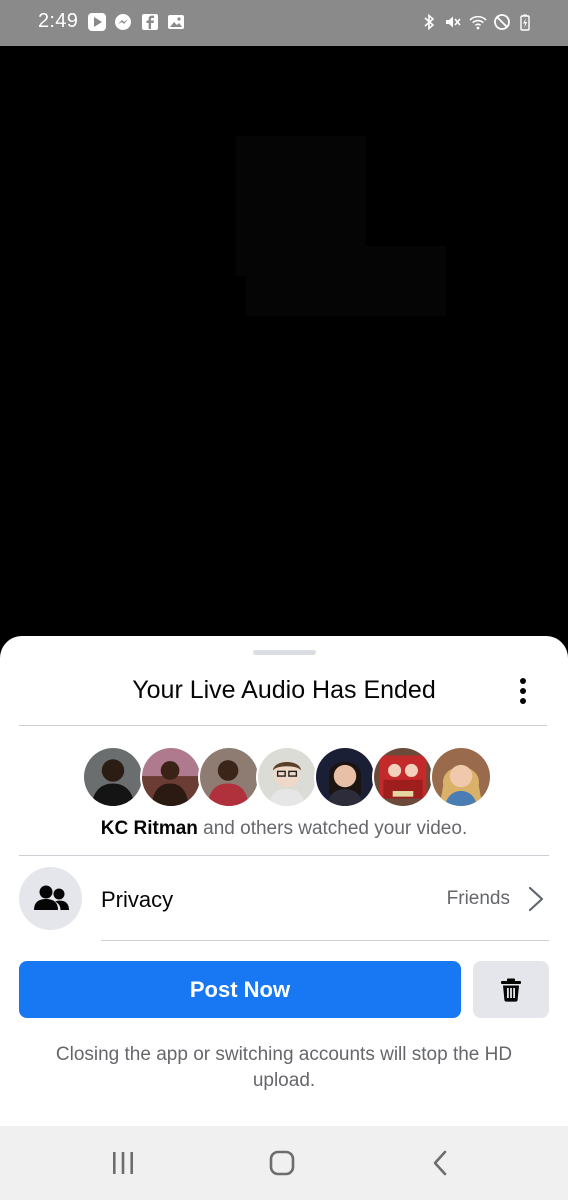 This screenshot has height=1200, width=568. I want to click on viewer-name: KC Ritman, so click(149, 828).